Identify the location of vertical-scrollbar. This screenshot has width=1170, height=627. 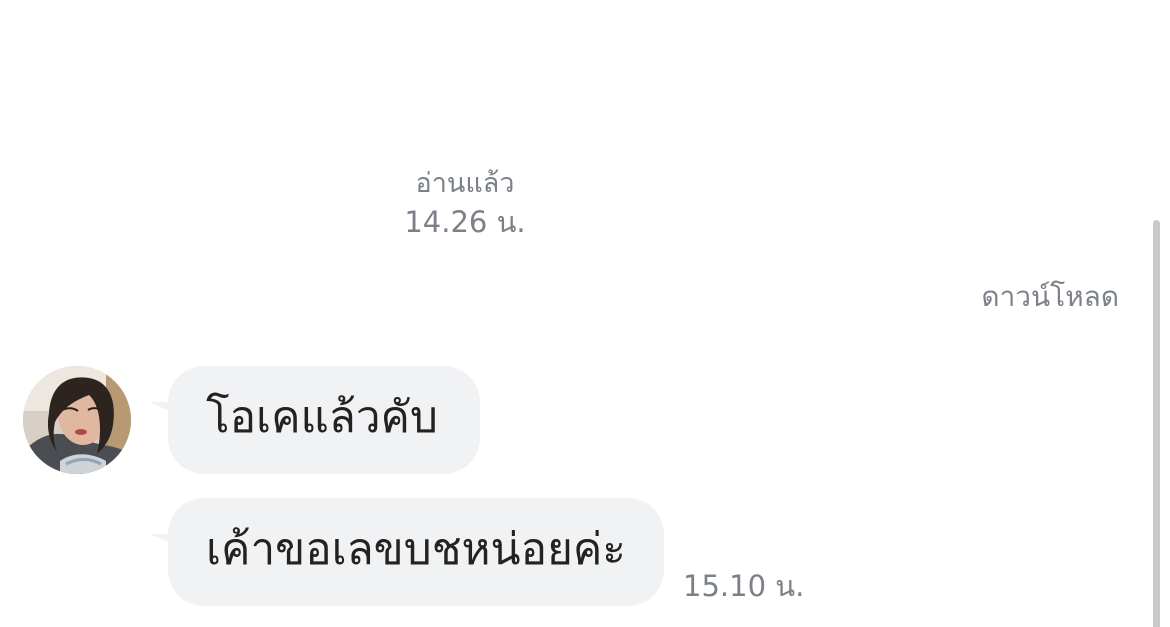
(1156, 423).